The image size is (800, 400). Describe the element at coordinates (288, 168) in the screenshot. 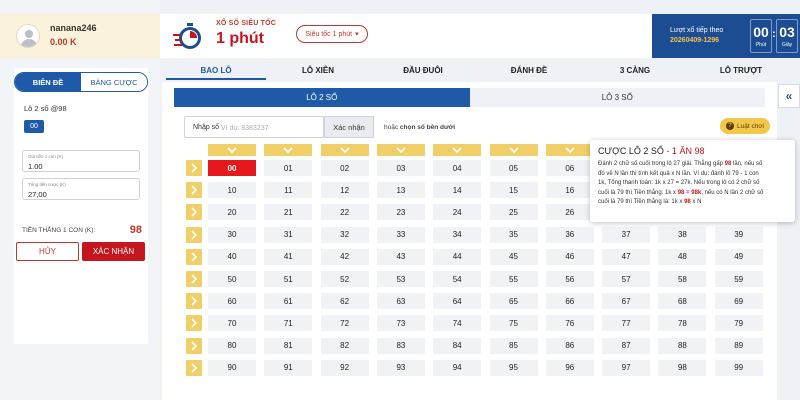

I see `number-cell: 01` at that location.